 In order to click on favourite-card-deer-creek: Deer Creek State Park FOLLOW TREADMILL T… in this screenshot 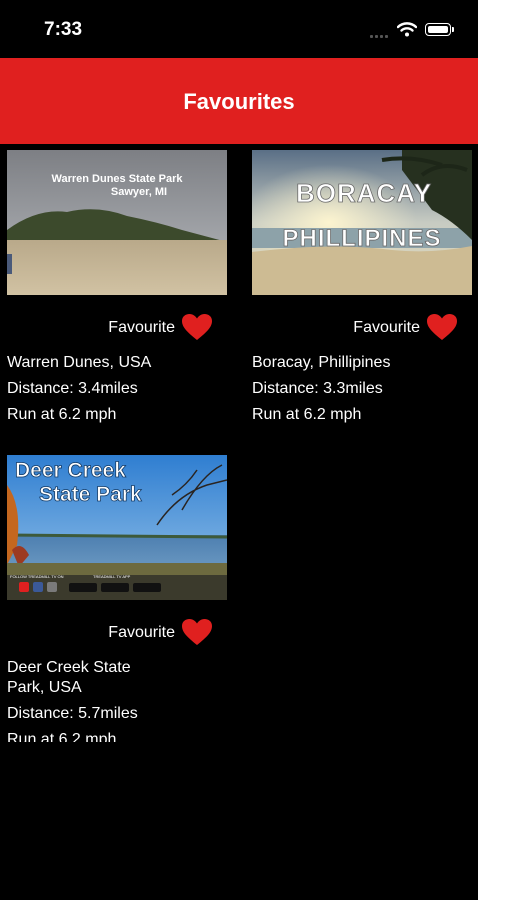, I will do `click(117, 598)`.